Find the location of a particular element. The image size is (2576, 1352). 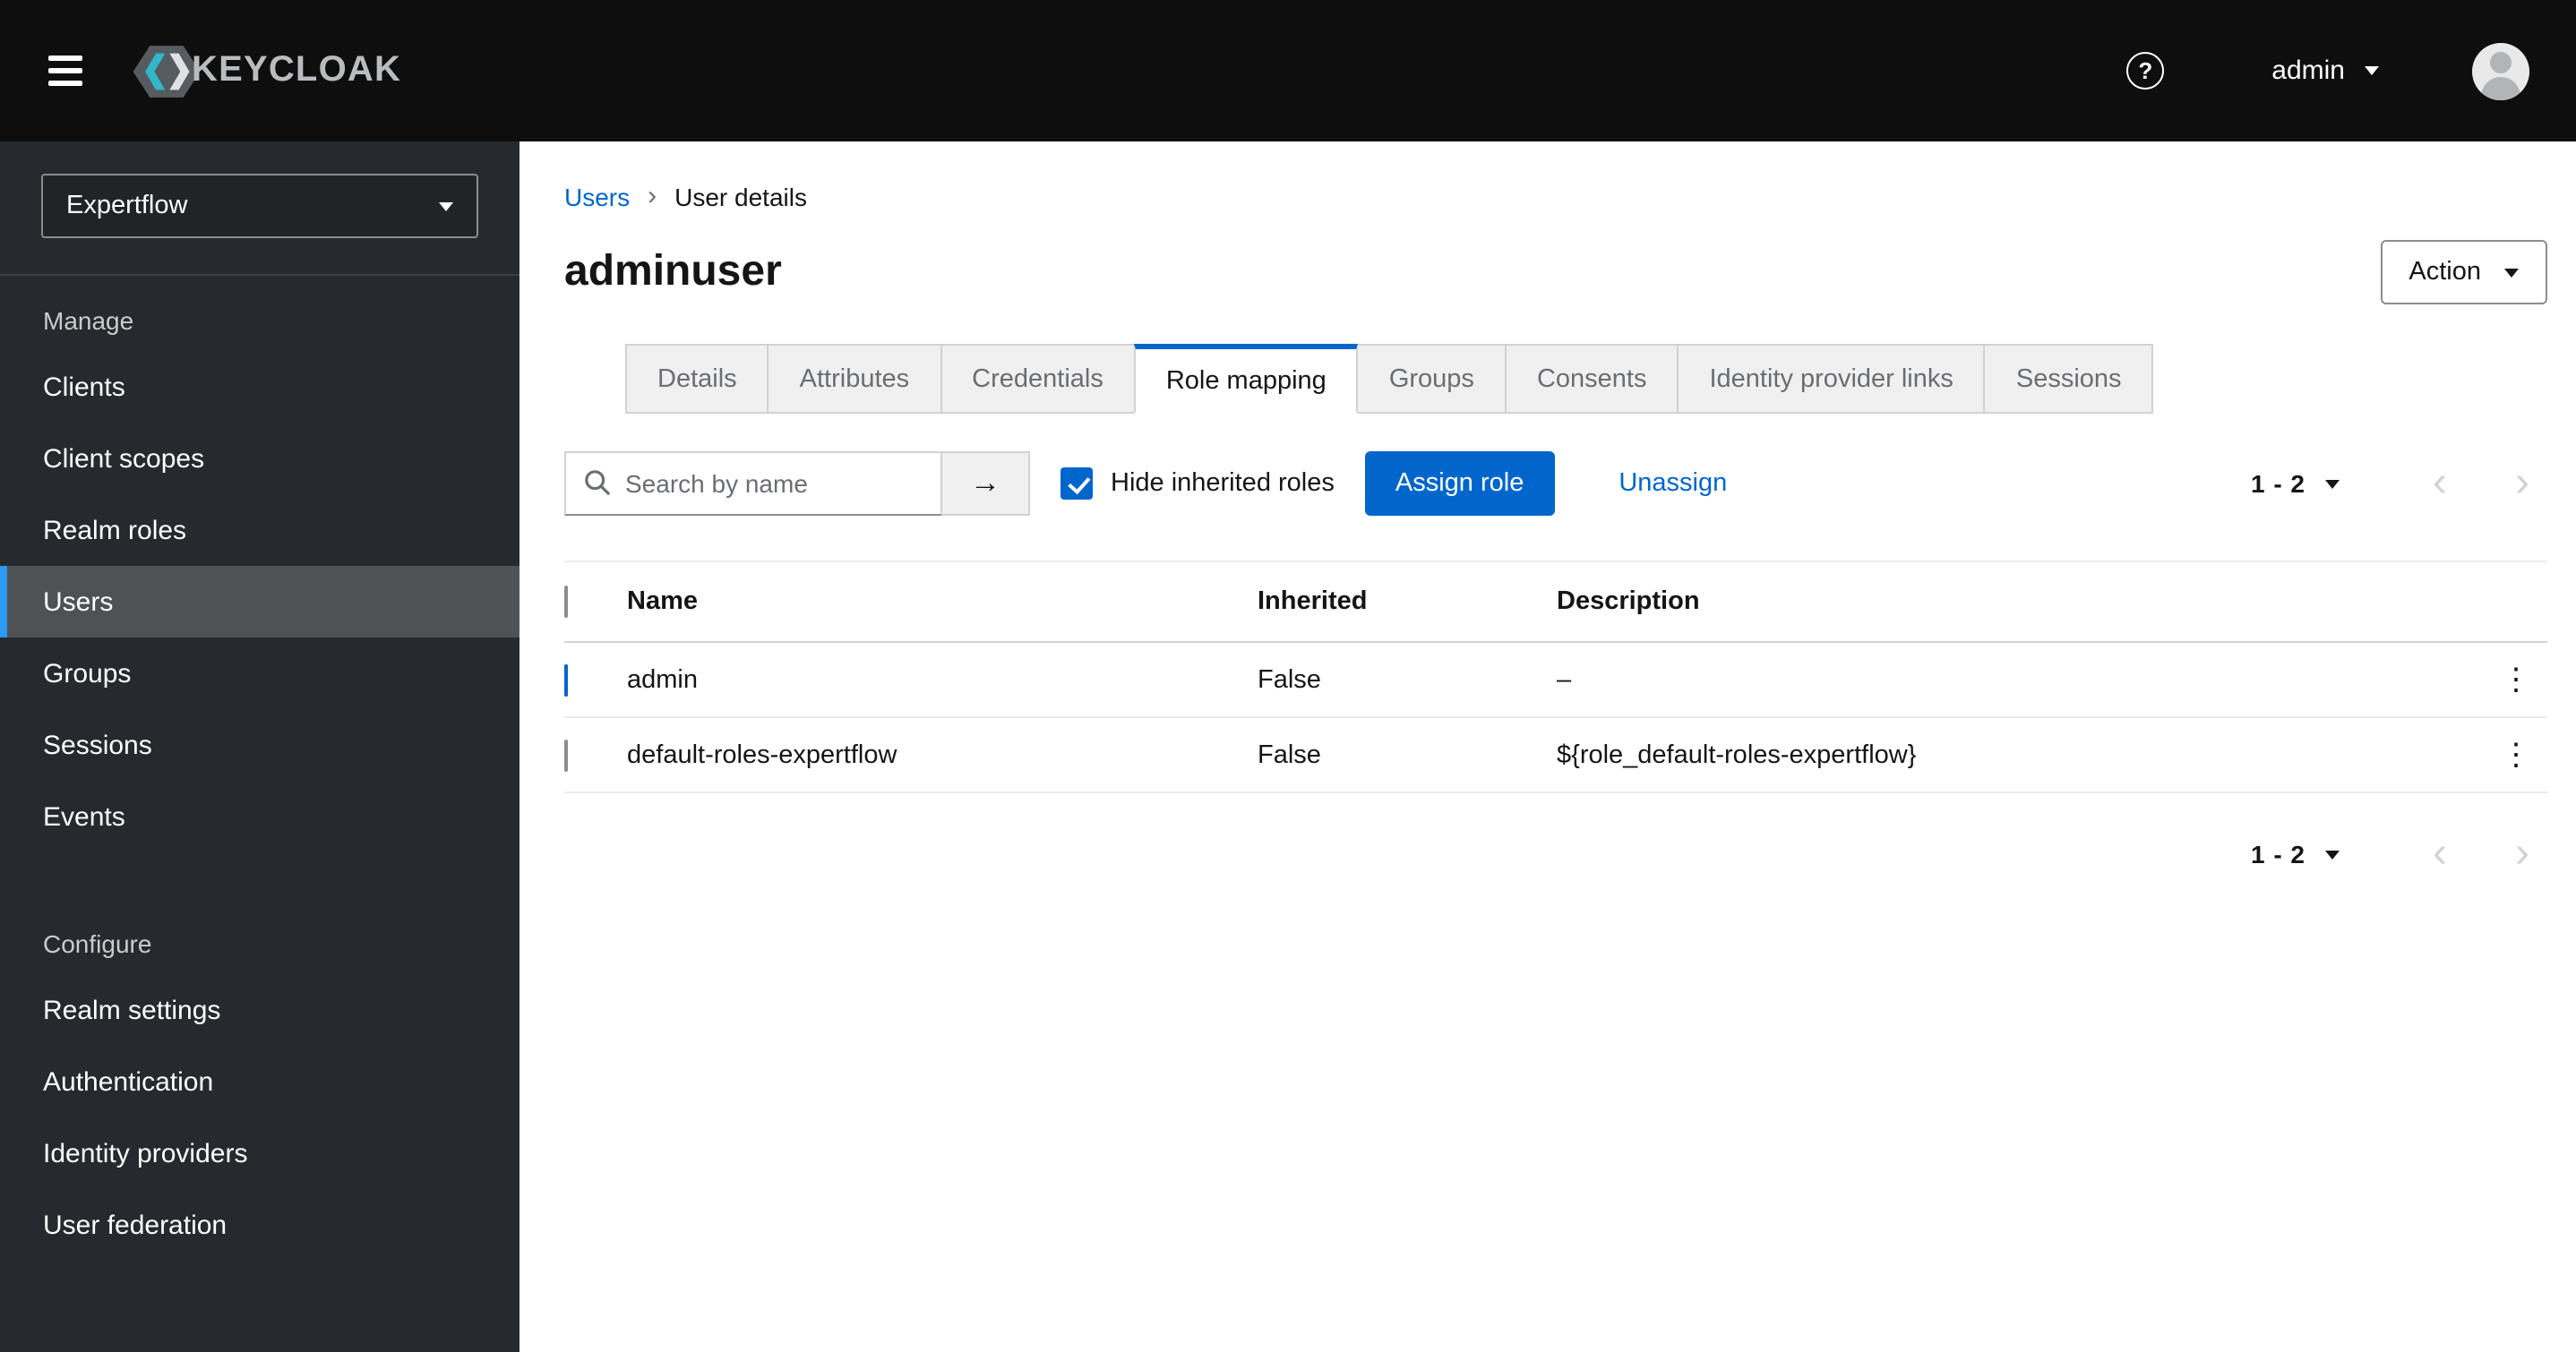

keycloak-logo-text: KEYCLOAK is located at coordinates (297, 70).